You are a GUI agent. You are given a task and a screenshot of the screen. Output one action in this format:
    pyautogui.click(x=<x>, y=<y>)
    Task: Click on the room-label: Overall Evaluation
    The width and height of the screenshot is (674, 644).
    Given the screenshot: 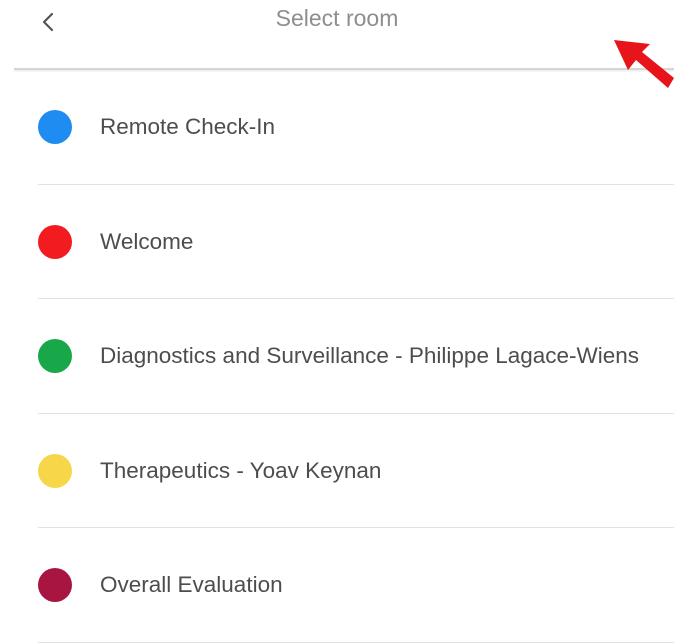 What is the action you would take?
    pyautogui.click(x=191, y=584)
    